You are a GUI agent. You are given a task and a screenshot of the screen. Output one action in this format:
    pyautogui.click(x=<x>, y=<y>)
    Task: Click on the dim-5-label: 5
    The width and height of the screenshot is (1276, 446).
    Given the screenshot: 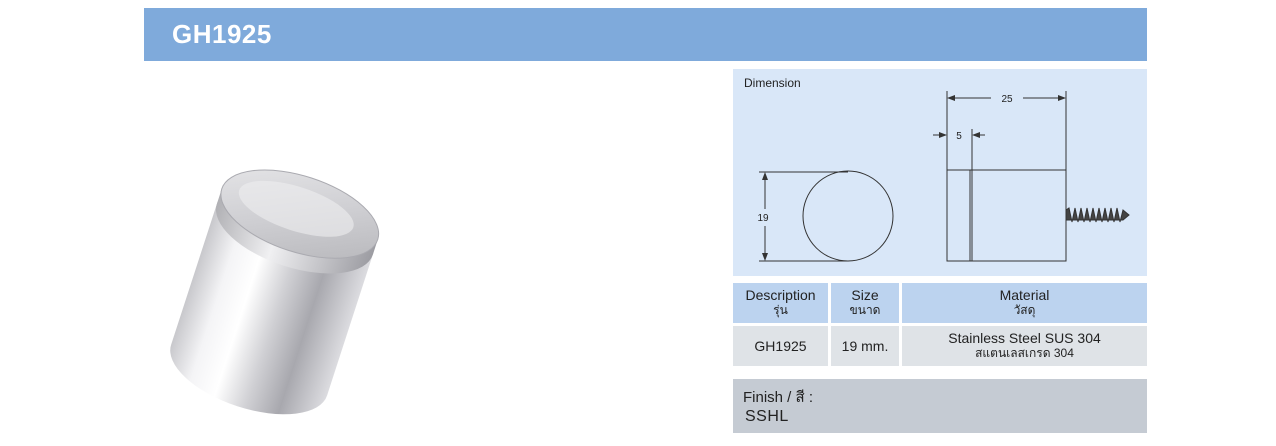 What is the action you would take?
    pyautogui.click(x=959, y=136)
    